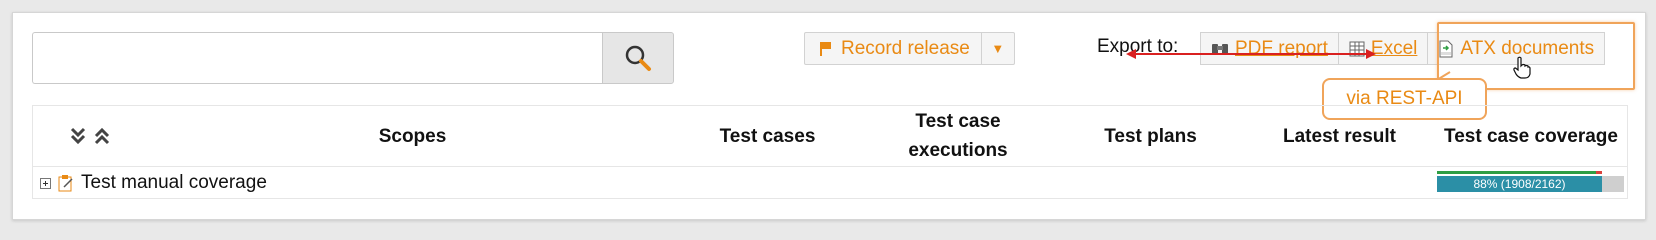 The image size is (1656, 240). I want to click on record-release-button: Record release, so click(893, 48).